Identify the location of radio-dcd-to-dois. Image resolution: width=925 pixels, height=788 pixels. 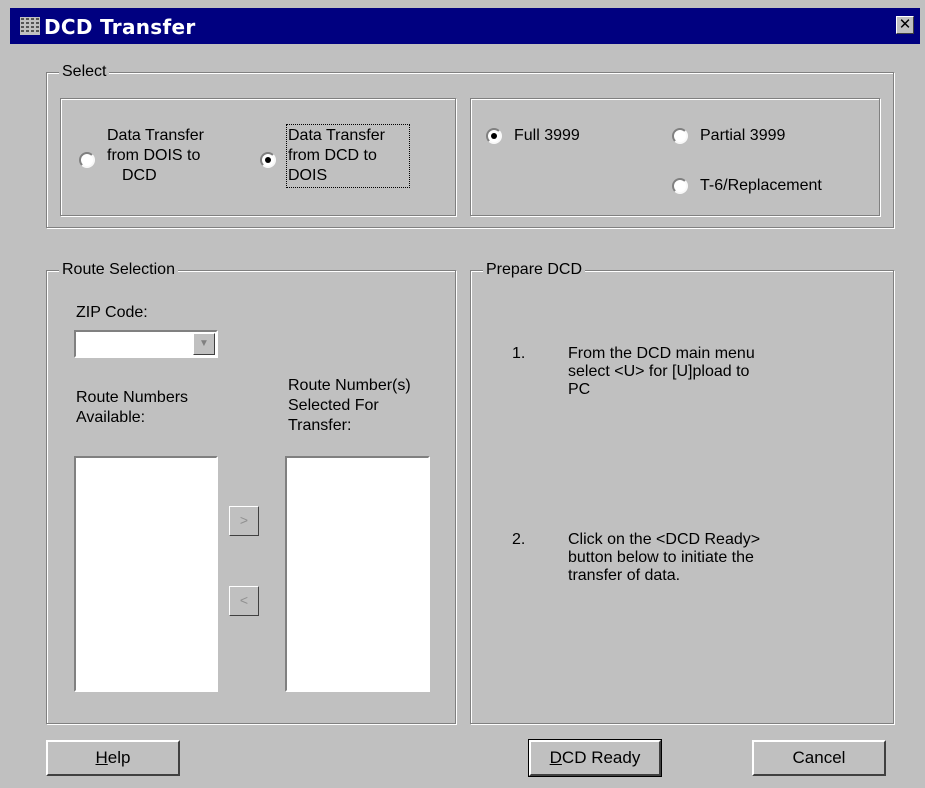
(268, 160).